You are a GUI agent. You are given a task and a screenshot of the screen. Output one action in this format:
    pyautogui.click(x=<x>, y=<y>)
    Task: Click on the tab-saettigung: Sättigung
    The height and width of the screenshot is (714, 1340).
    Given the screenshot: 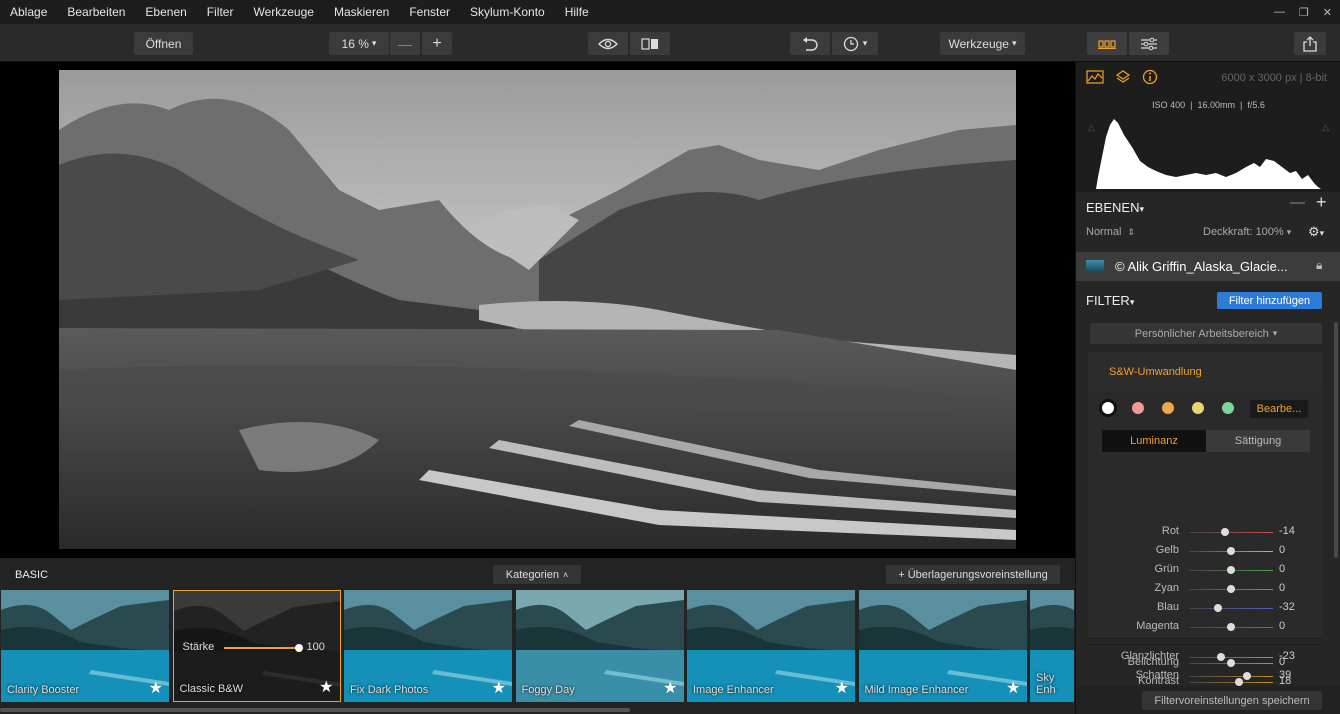 What is the action you would take?
    pyautogui.click(x=1258, y=441)
    